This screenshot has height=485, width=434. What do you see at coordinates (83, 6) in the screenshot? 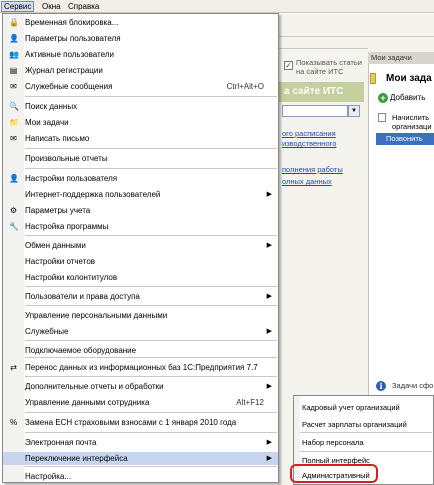
I see `menu-help: Справка` at bounding box center [83, 6].